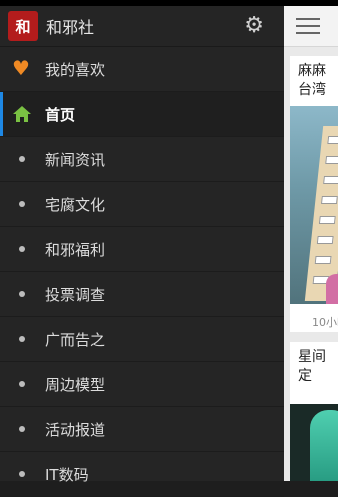  Describe the element at coordinates (325, 322) in the screenshot. I see `article-timestamp: 10小时` at that location.